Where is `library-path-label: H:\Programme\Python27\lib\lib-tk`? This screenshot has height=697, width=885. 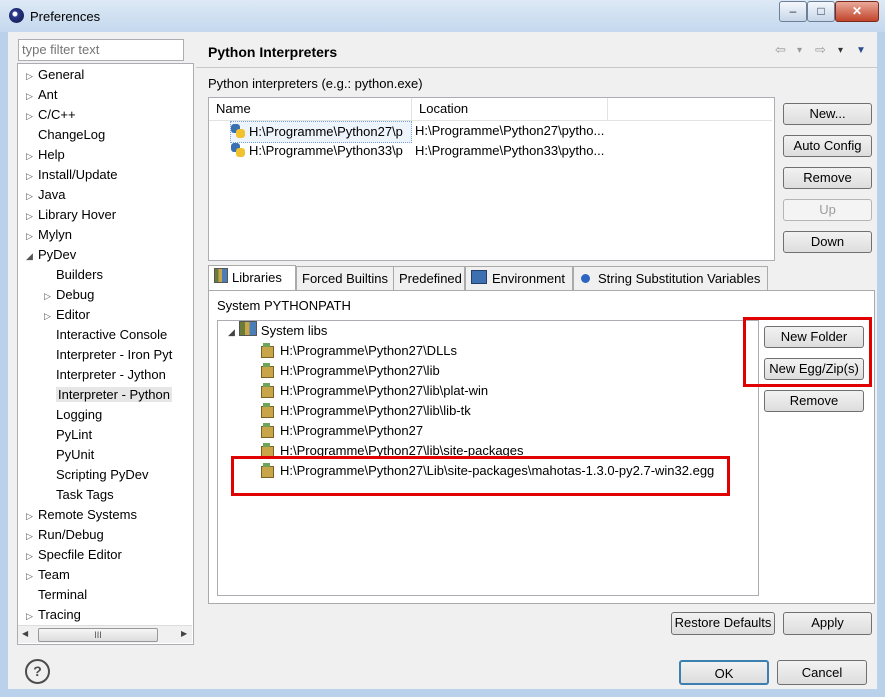 library-path-label: H:\Programme\Python27\lib\lib-tk is located at coordinates (375, 410).